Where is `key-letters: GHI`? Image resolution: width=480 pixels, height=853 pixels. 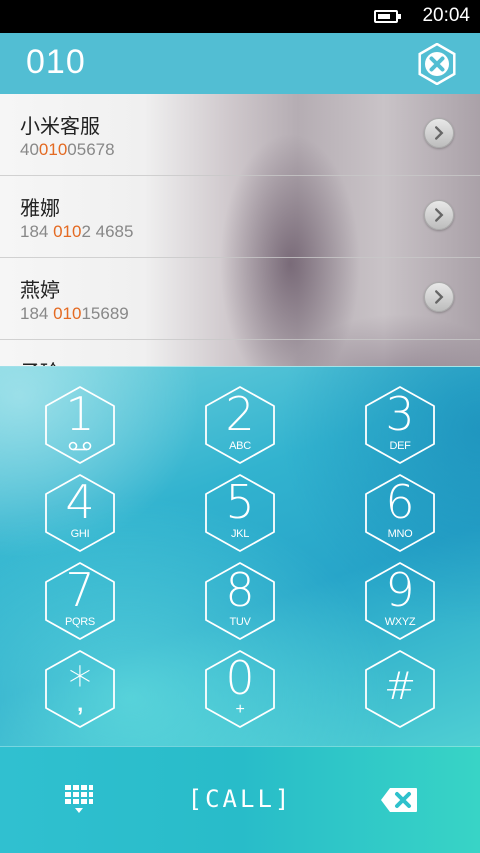
key-letters: GHI is located at coordinates (80, 534).